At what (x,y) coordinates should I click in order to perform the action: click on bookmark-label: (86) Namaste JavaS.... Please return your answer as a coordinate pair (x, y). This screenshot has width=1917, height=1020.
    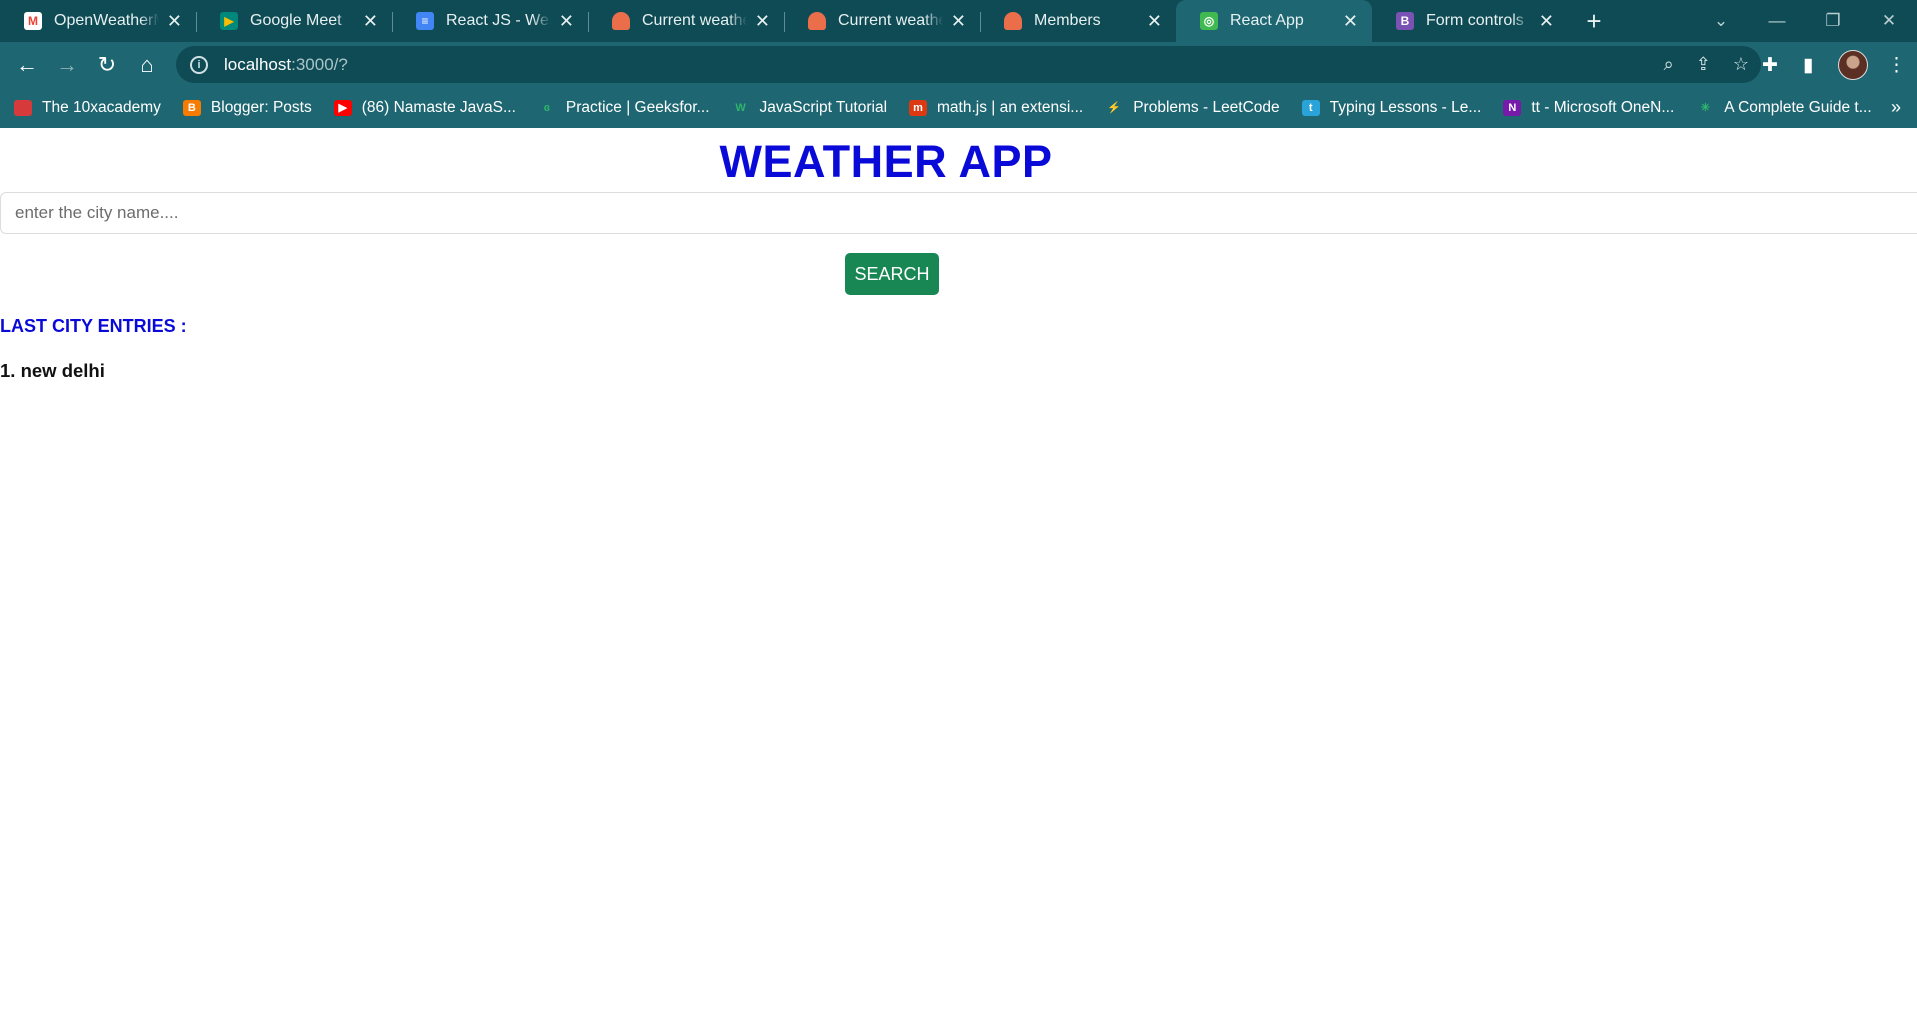
    Looking at the image, I should click on (438, 107).